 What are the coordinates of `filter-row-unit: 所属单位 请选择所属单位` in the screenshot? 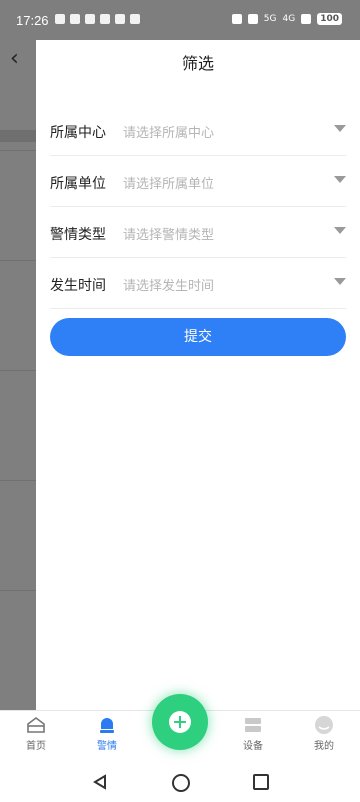 It's located at (198, 181).